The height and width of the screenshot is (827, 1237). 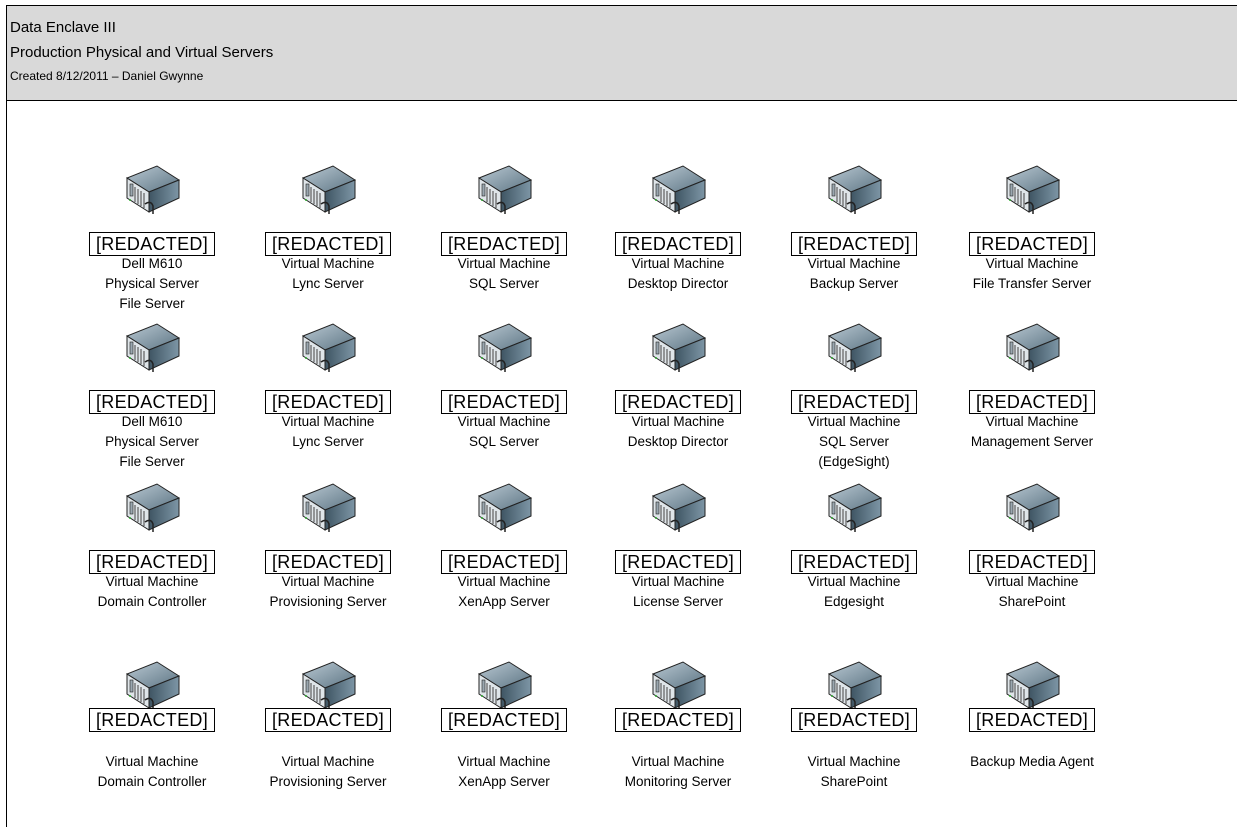 I want to click on server-node: Backup Media Agent [REDACTED], so click(x=1032, y=735).